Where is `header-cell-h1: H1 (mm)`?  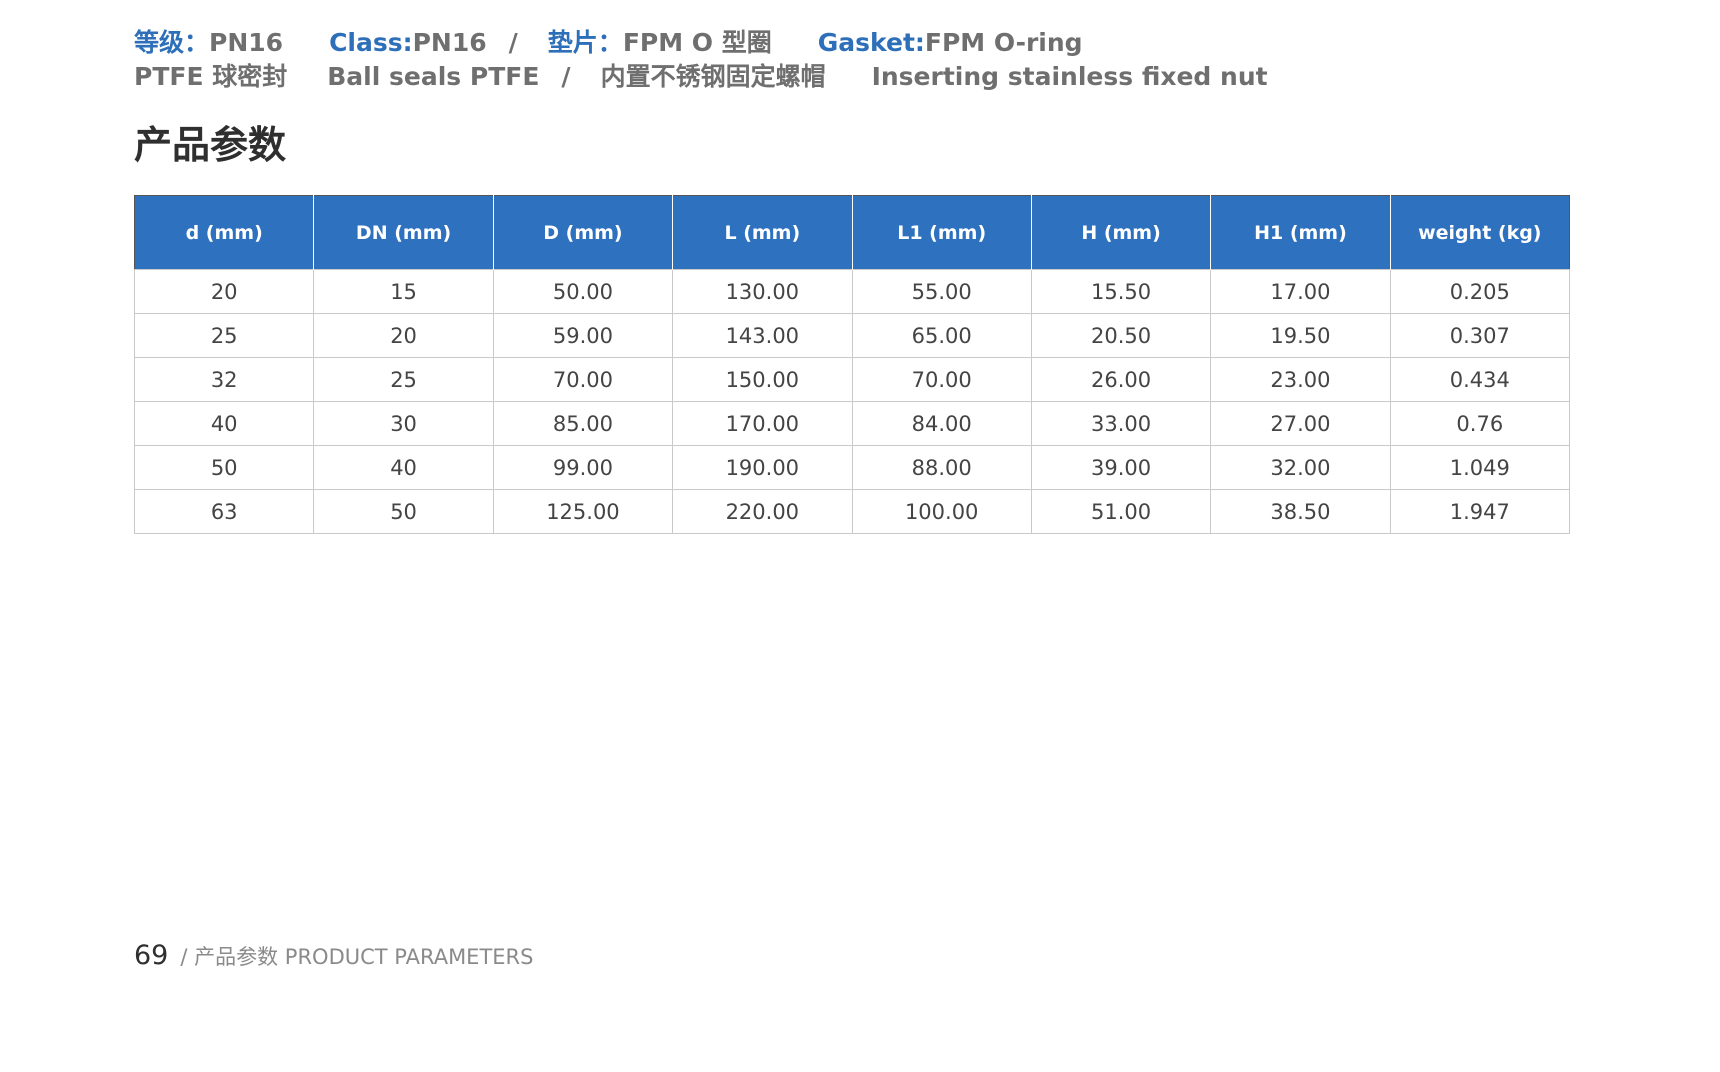 header-cell-h1: H1 (mm) is located at coordinates (1300, 232).